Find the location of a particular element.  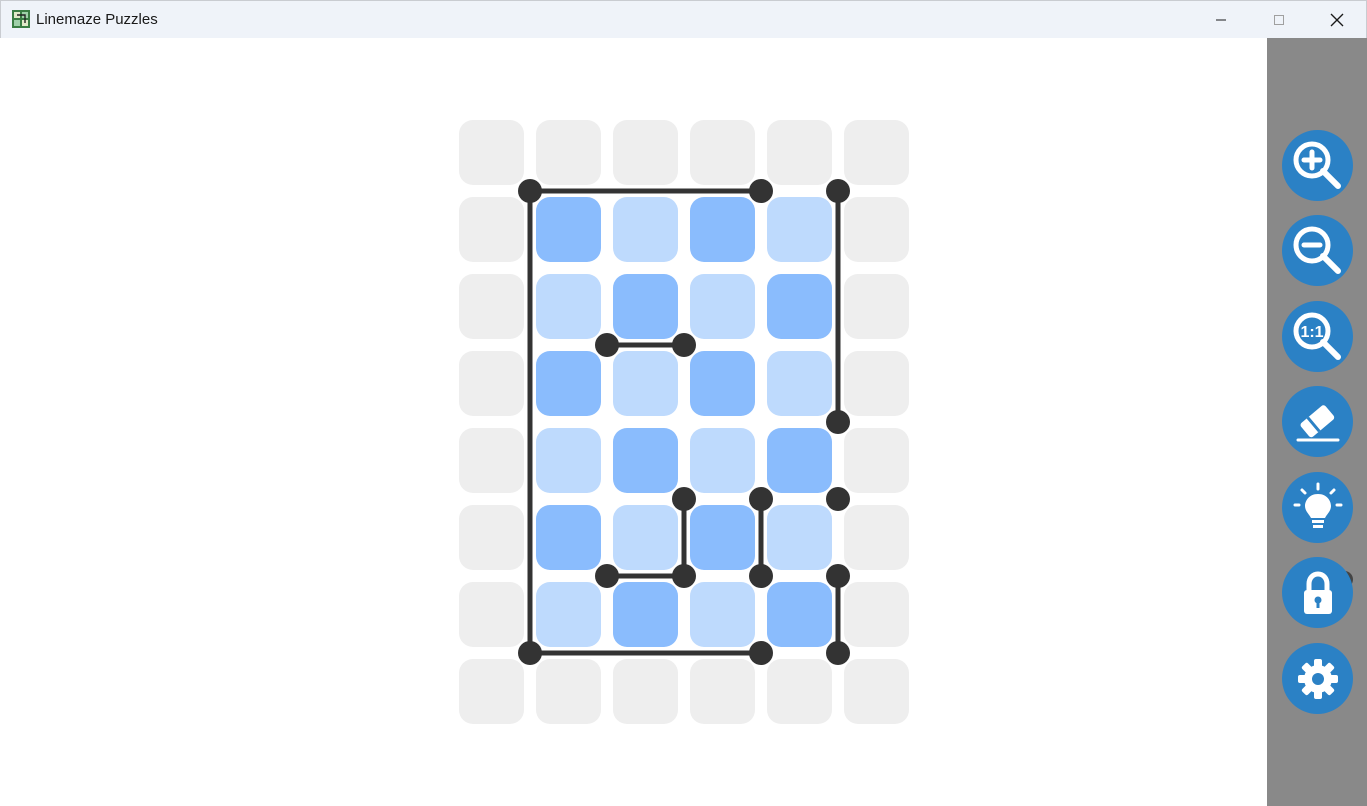

lock-button is located at coordinates (1317, 592).